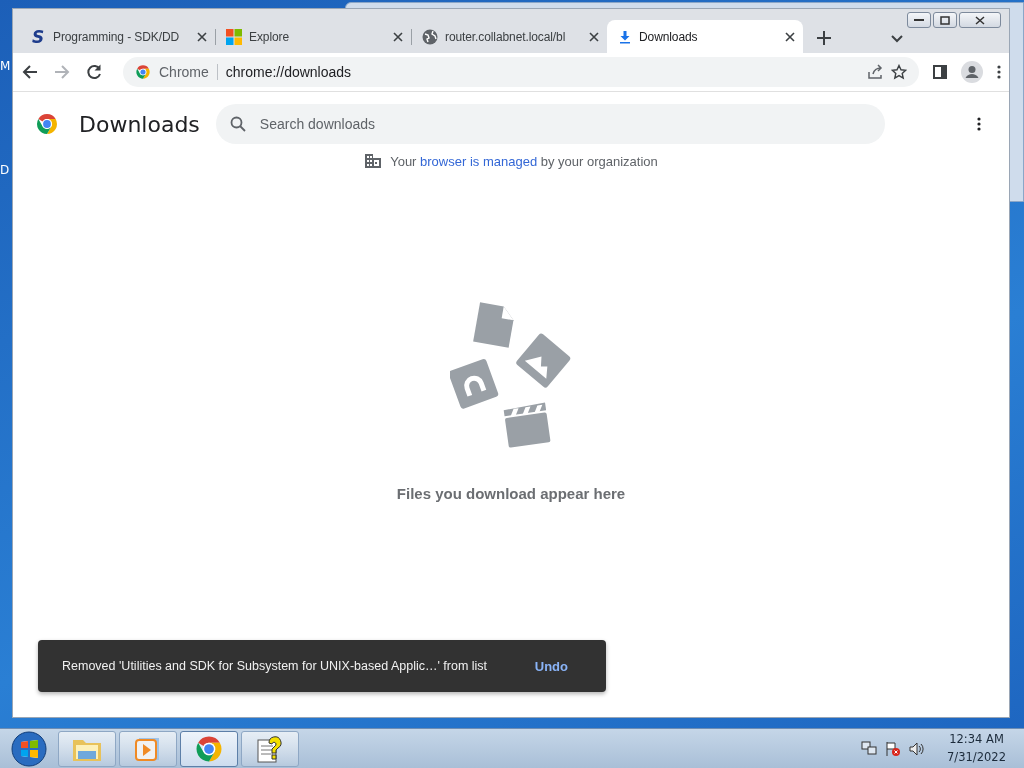 The image size is (1024, 768). What do you see at coordinates (234, 36) in the screenshot?
I see `windows-logo-icon` at bounding box center [234, 36].